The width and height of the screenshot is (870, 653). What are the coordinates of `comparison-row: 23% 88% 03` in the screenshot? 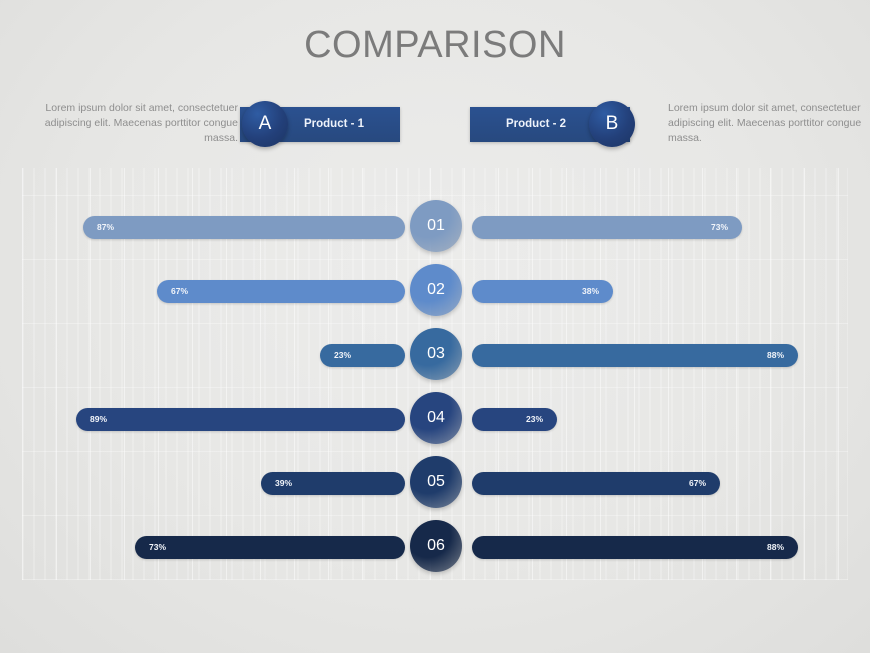 It's located at (435, 360).